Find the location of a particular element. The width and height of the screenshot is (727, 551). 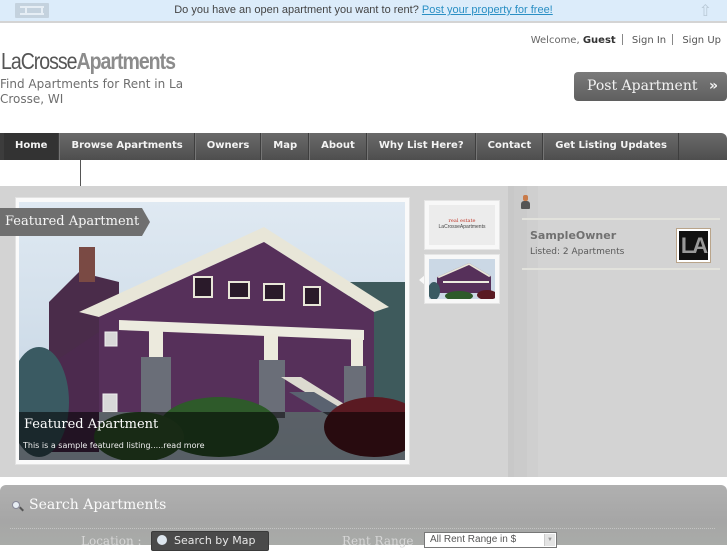

nav-item-about: About is located at coordinates (338, 146).